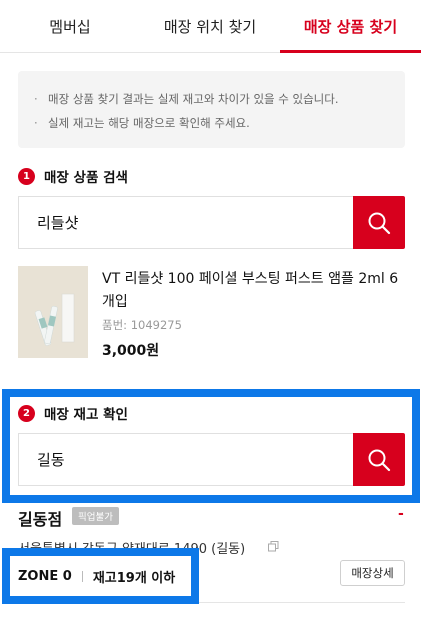  I want to click on product-search-row, so click(211, 222).